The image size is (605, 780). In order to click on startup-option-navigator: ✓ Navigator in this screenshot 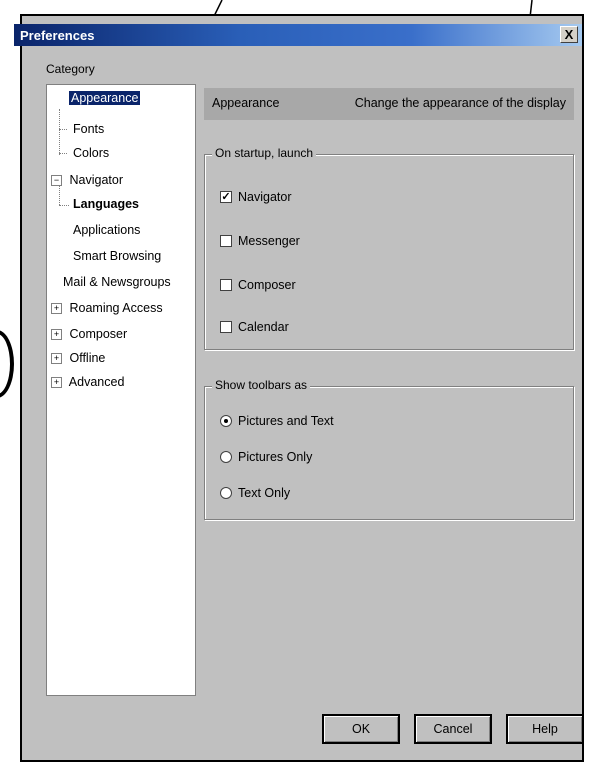, I will do `click(256, 197)`.